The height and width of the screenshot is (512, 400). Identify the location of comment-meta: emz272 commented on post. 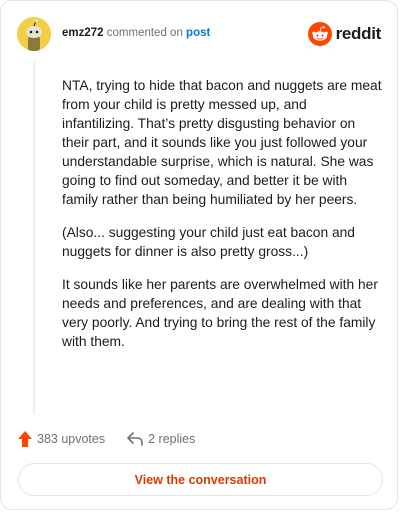
(136, 33).